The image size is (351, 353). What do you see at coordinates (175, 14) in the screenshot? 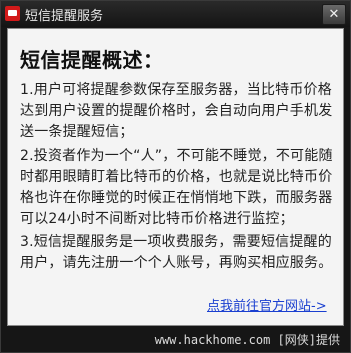
I see `title-bar: 短信提醒服务 ✕` at bounding box center [175, 14].